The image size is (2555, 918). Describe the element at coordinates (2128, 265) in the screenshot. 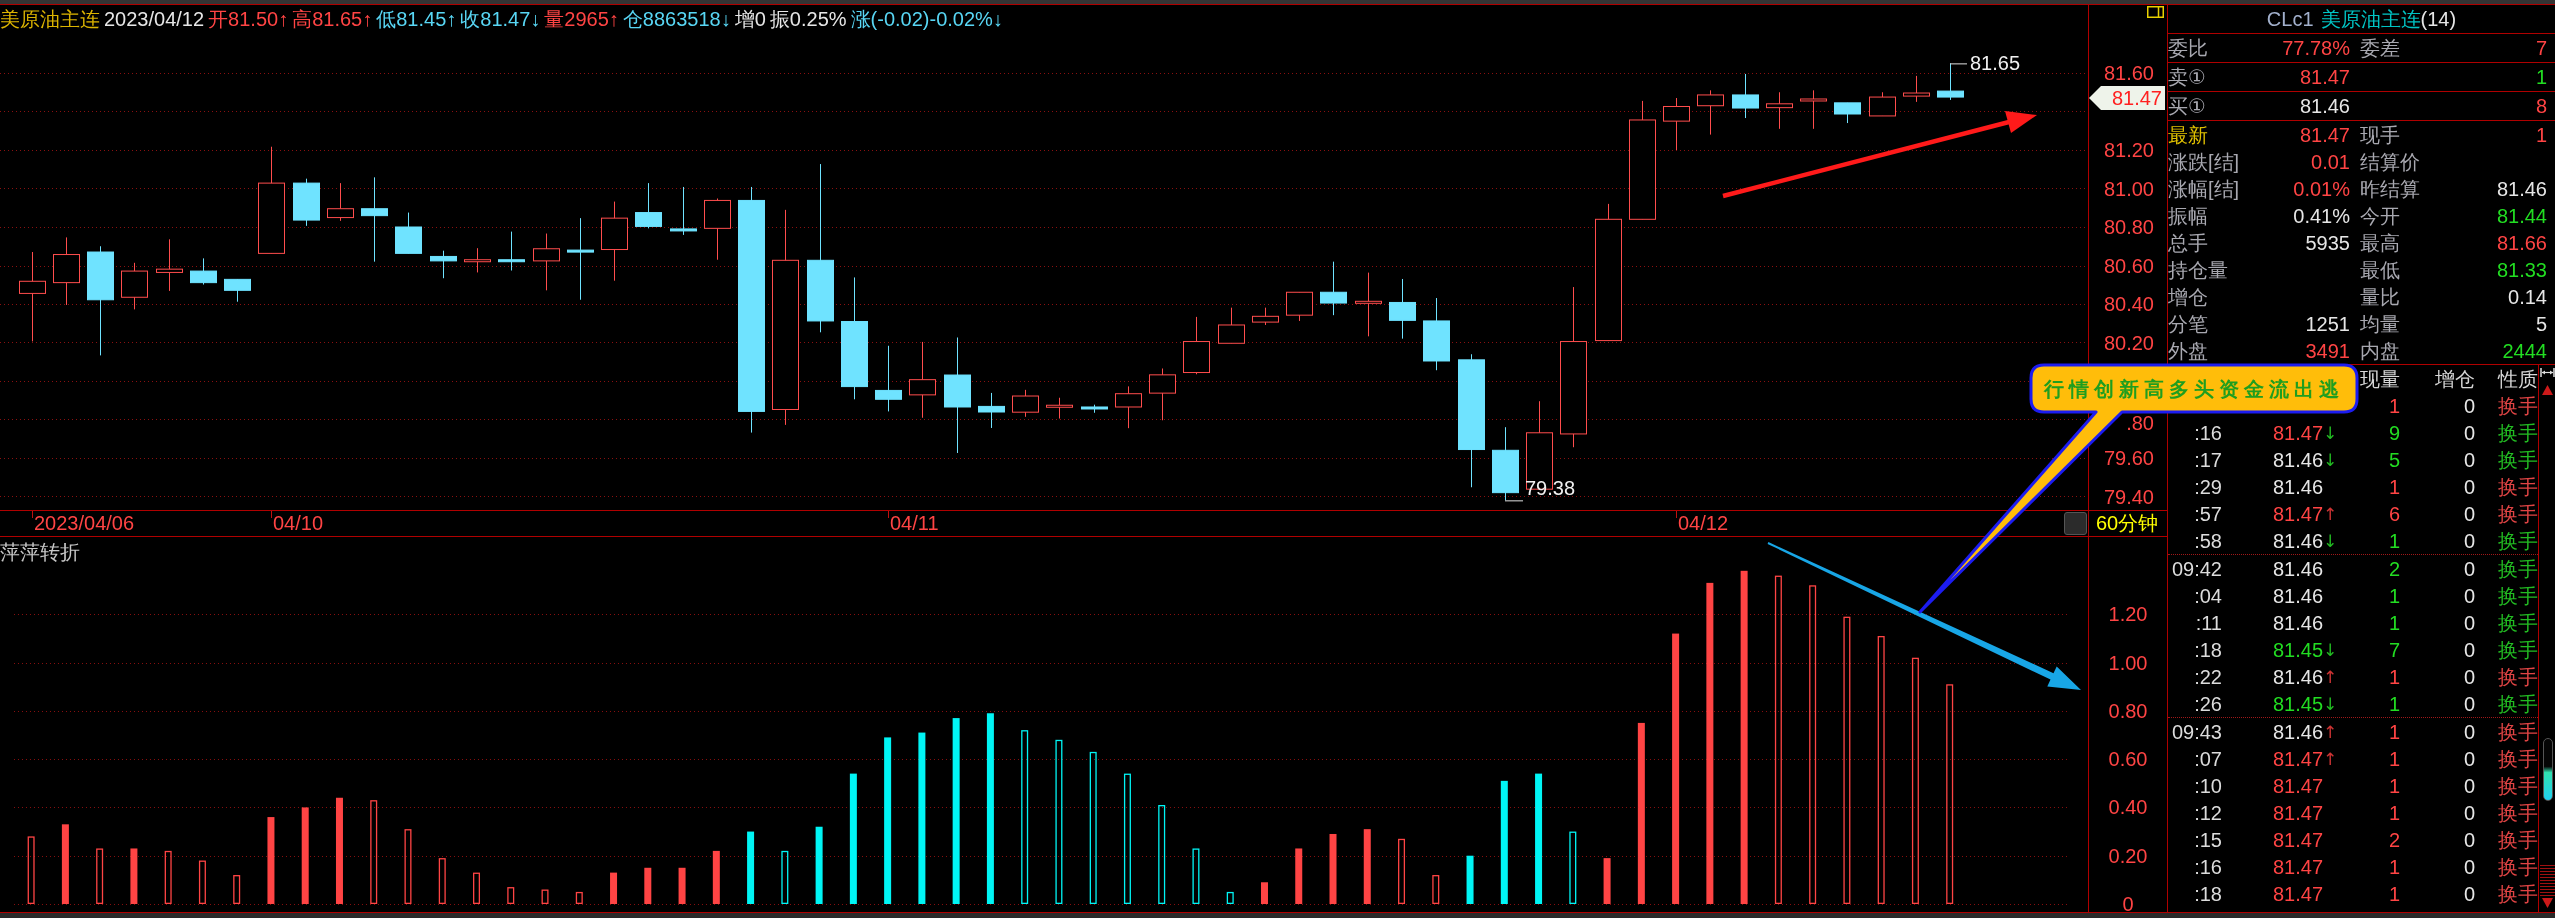

I see `price-label: 80.60` at that location.